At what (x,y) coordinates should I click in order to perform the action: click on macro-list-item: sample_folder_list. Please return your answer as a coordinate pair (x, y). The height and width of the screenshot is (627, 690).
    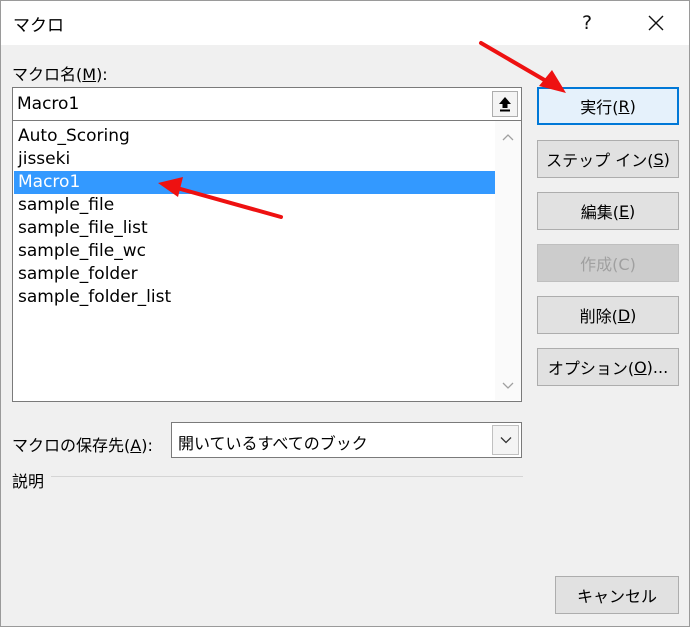
    Looking at the image, I should click on (255, 297).